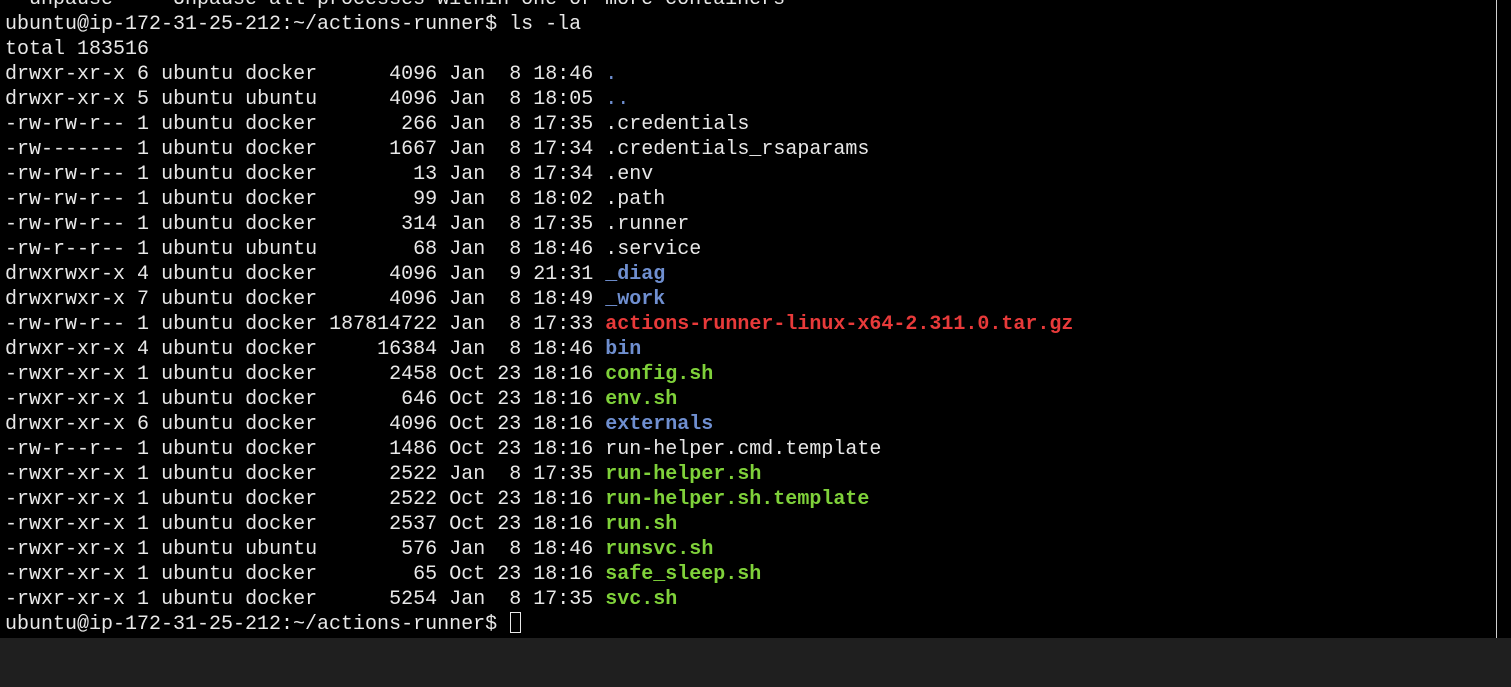 Image resolution: width=1511 pixels, height=687 pixels. What do you see at coordinates (737, 499) in the screenshot?
I see `file-name: run-helper.sh.template` at bounding box center [737, 499].